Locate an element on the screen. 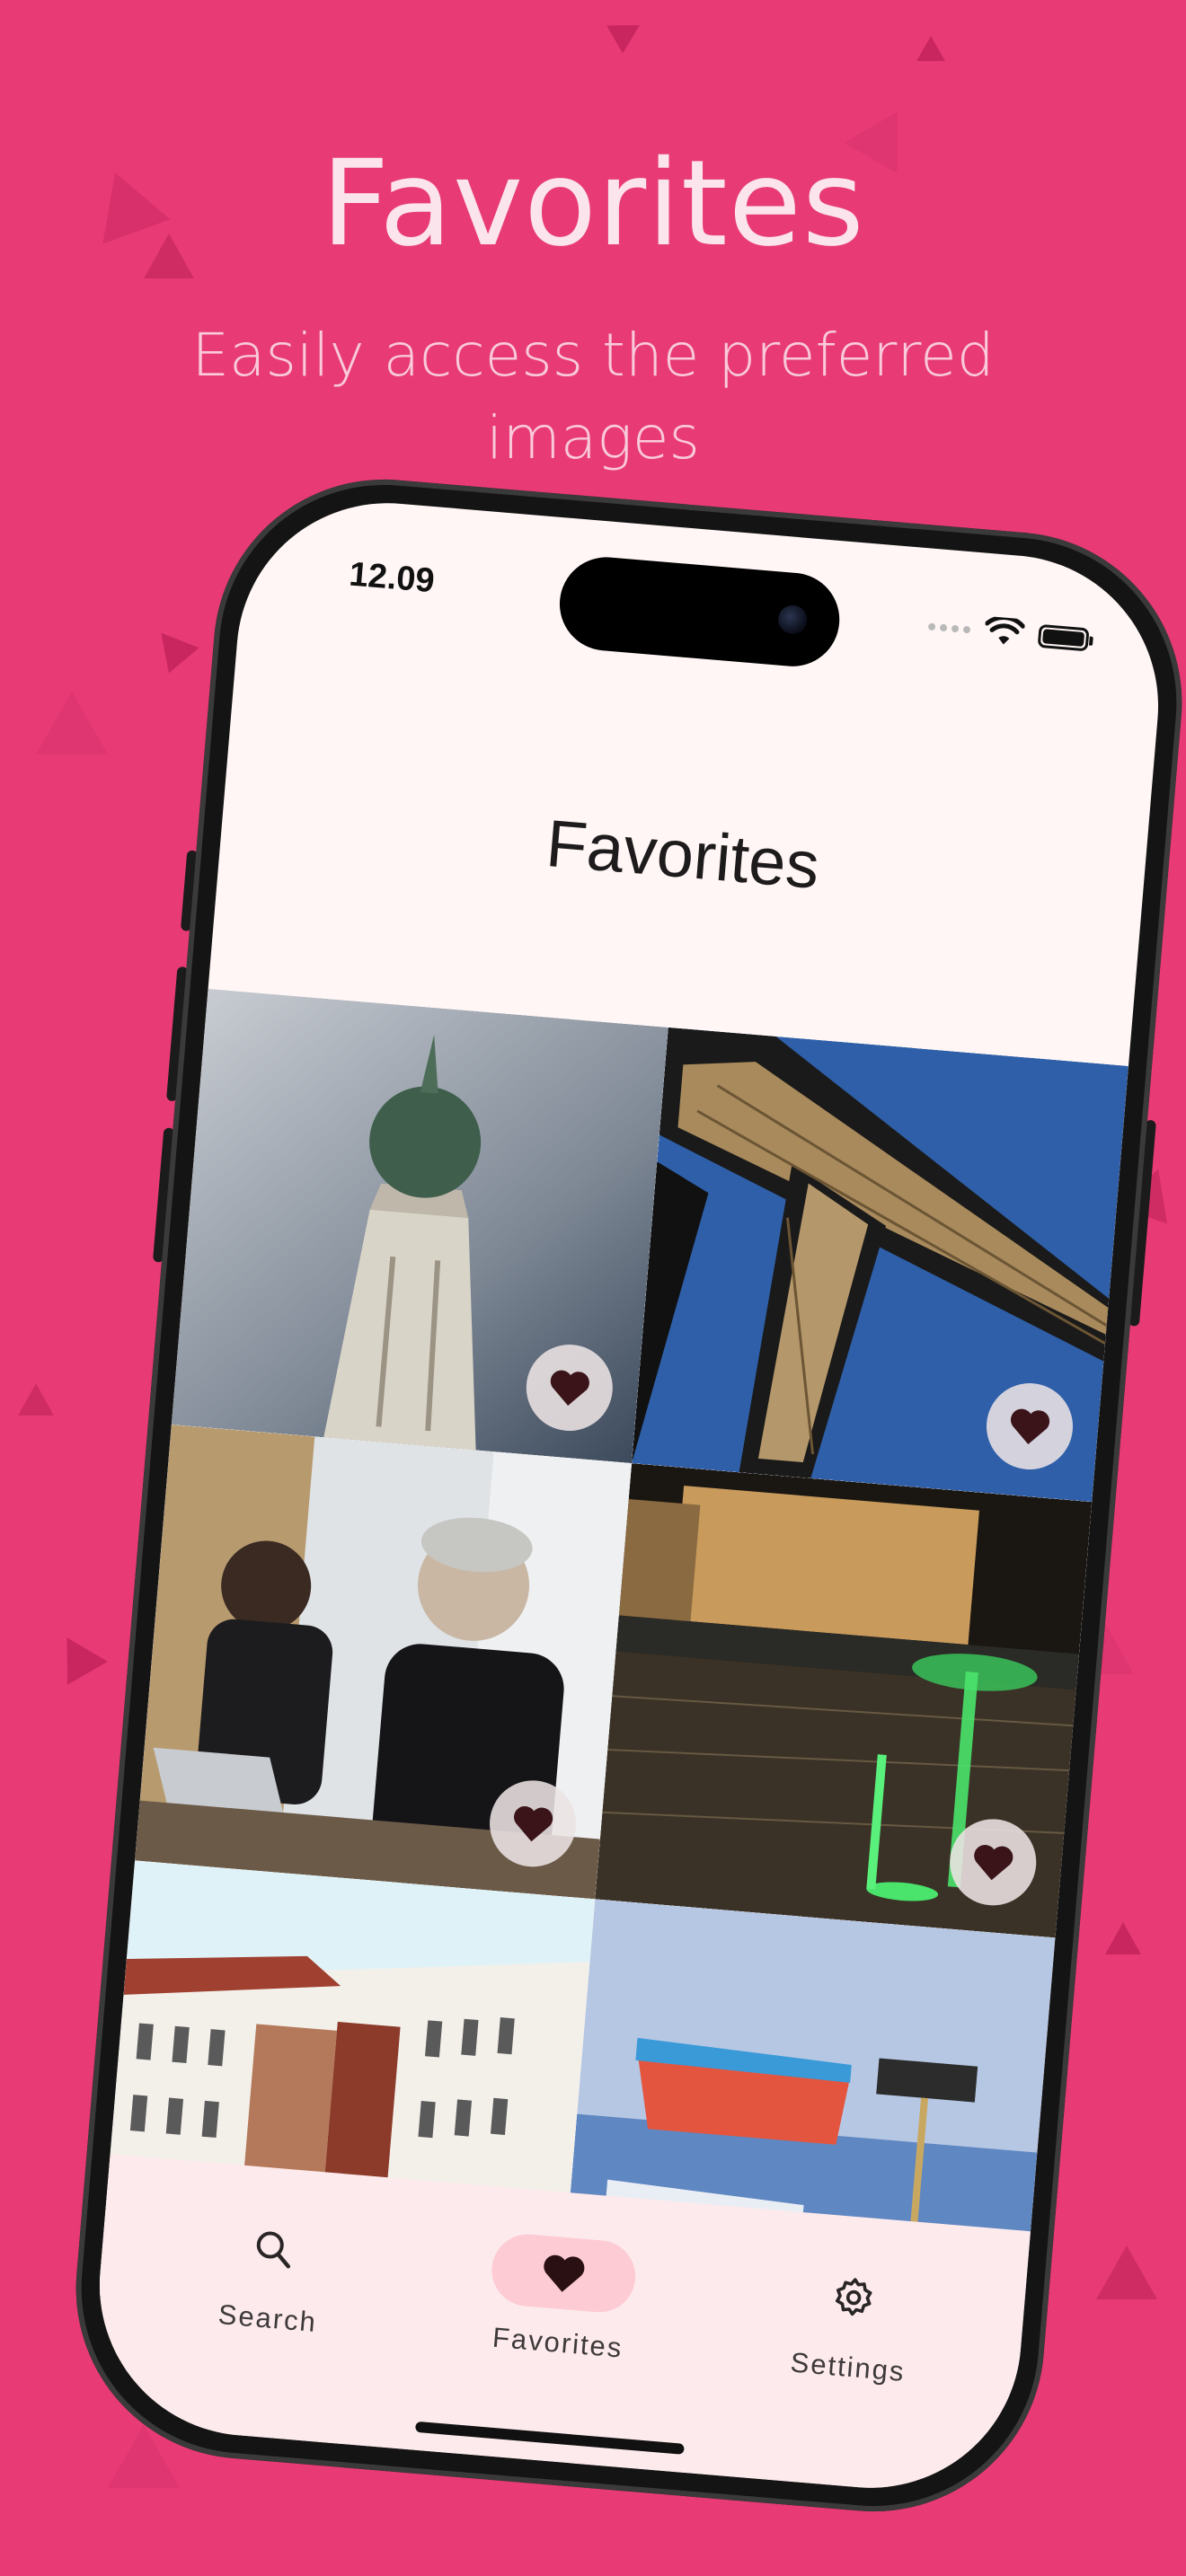 The height and width of the screenshot is (2576, 1186). nav-item-favorites: Favorites is located at coordinates (561, 2299).